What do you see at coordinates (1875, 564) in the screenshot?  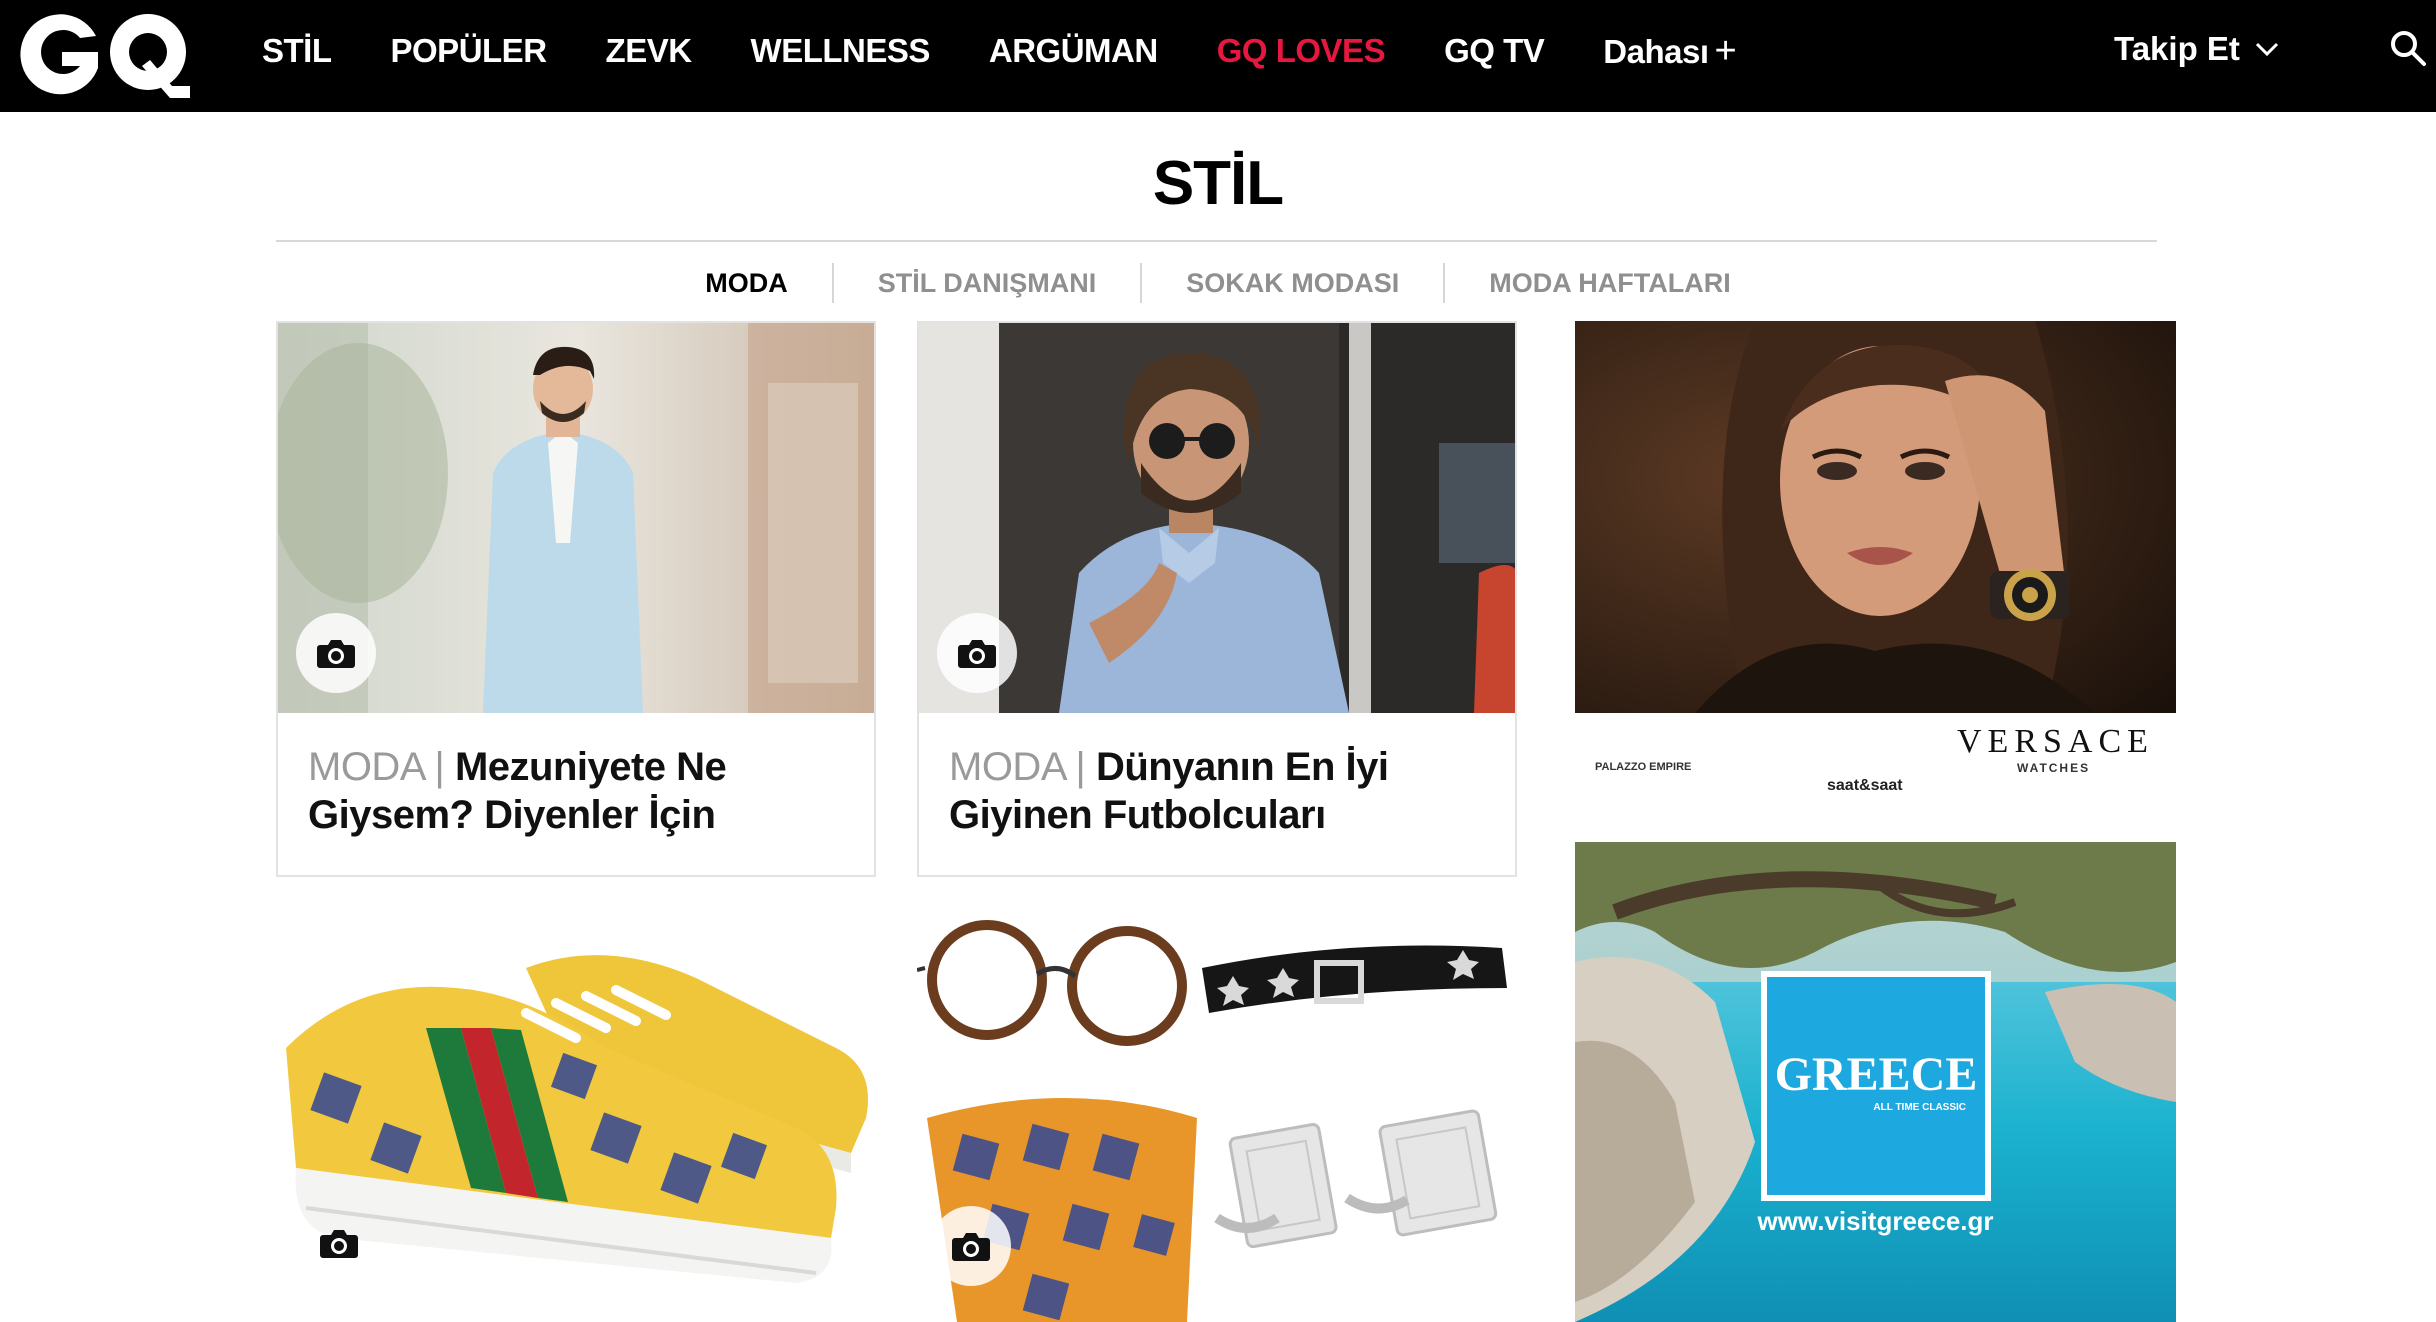 I see `versace-advertisement: VERSACE WATCHES PALAZZO EMPIRE saat&saat` at bounding box center [1875, 564].